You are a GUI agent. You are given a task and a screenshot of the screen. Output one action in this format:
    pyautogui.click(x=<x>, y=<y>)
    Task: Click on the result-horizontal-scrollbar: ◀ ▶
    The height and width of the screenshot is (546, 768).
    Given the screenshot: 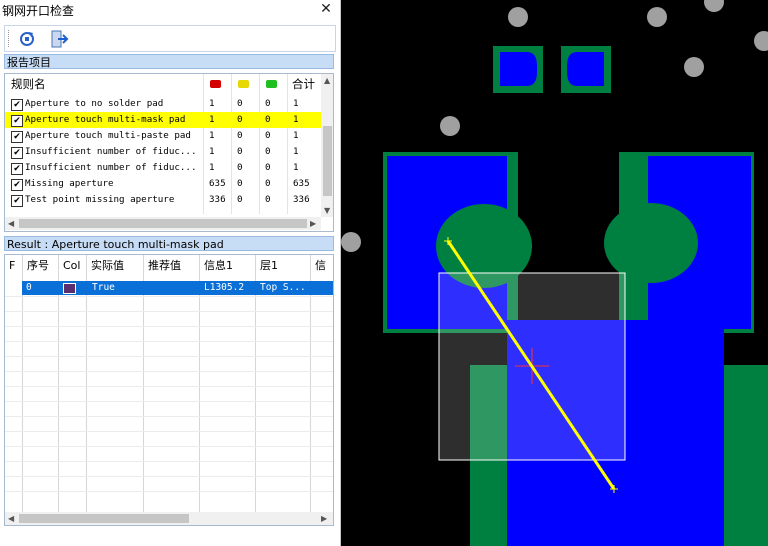 What is the action you would take?
    pyautogui.click(x=169, y=518)
    